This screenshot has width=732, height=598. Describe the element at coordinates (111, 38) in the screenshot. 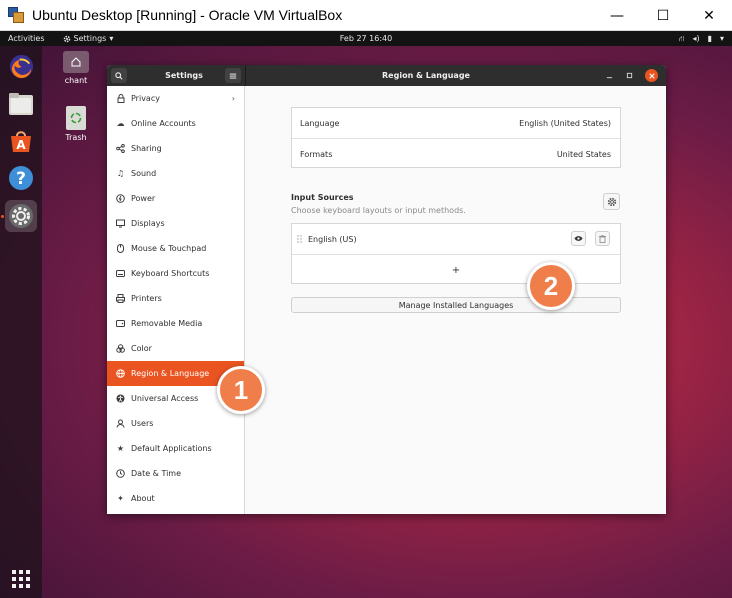

I see `chevron-down-icon: ▾` at that location.